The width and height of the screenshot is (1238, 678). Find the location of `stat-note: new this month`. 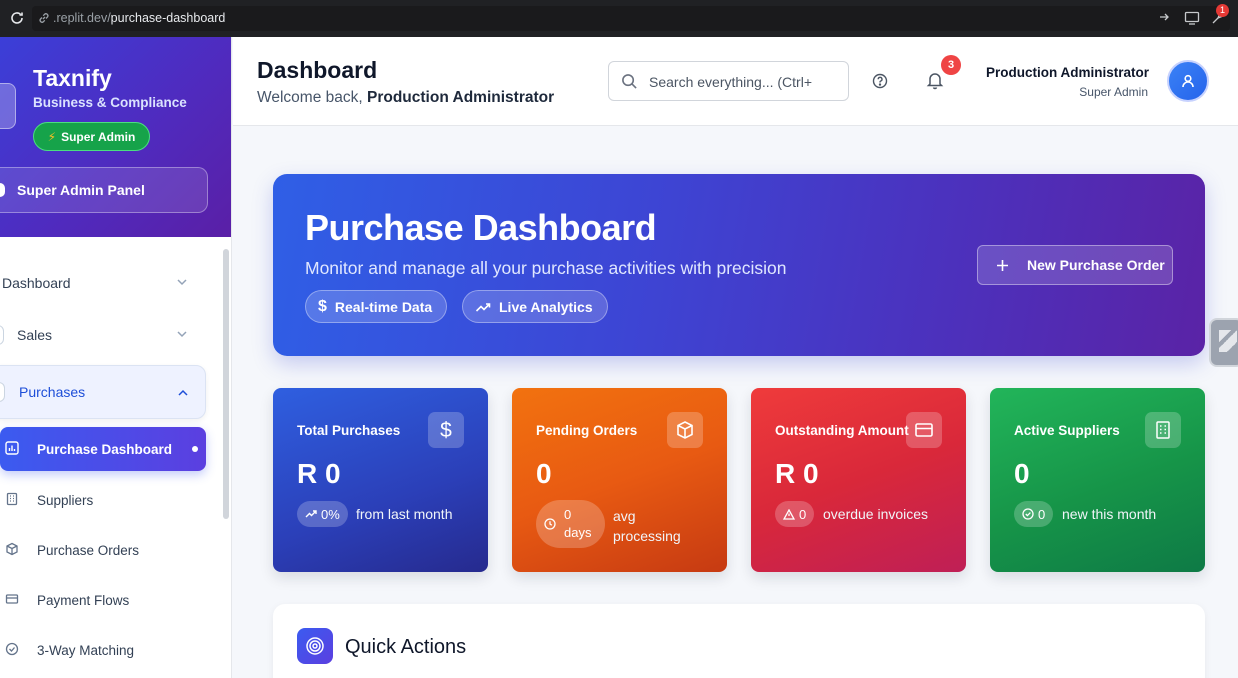

stat-note: new this month is located at coordinates (1109, 514).